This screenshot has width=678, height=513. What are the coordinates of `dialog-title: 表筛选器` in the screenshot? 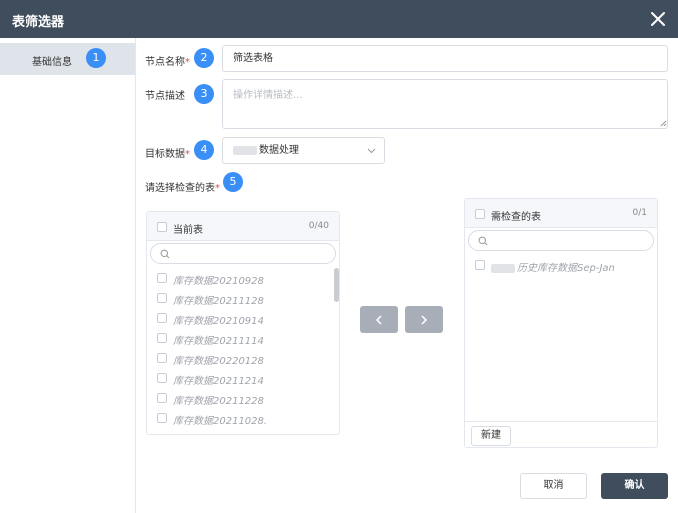 It's located at (38, 22).